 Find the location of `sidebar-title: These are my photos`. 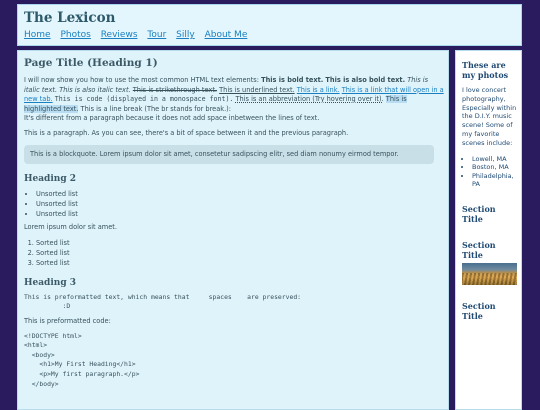

sidebar-title: These are my photos is located at coordinates (485, 70).